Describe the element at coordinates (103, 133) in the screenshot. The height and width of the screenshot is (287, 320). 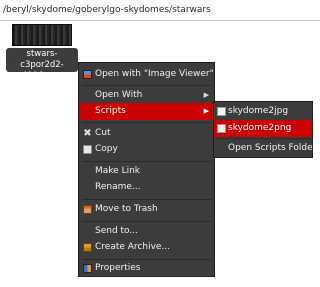
I see `menu-cut-label: Cut` at that location.